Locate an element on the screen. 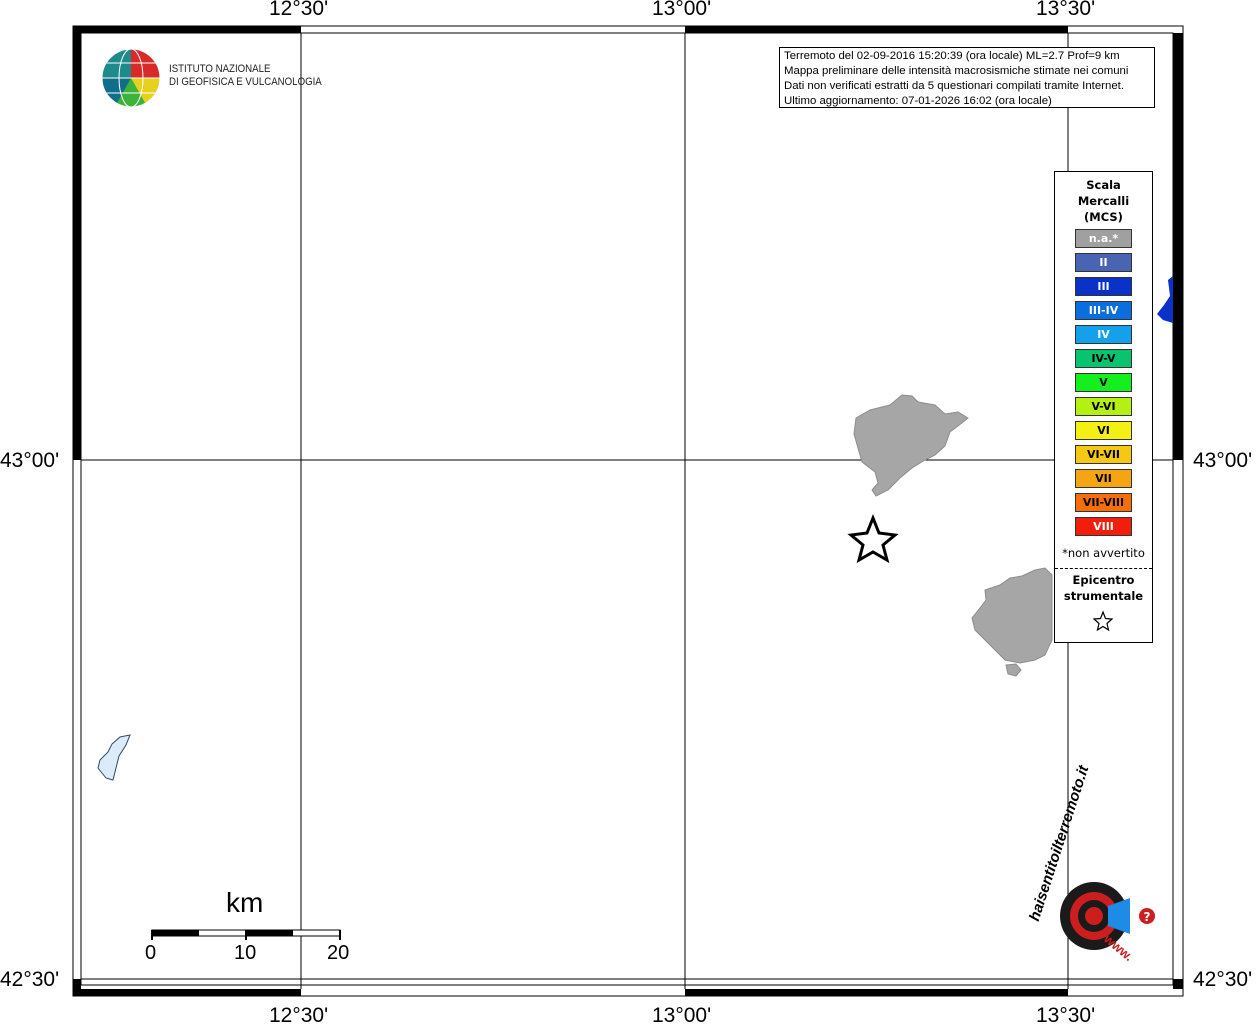  legend-item-1: II is located at coordinates (1103, 262).